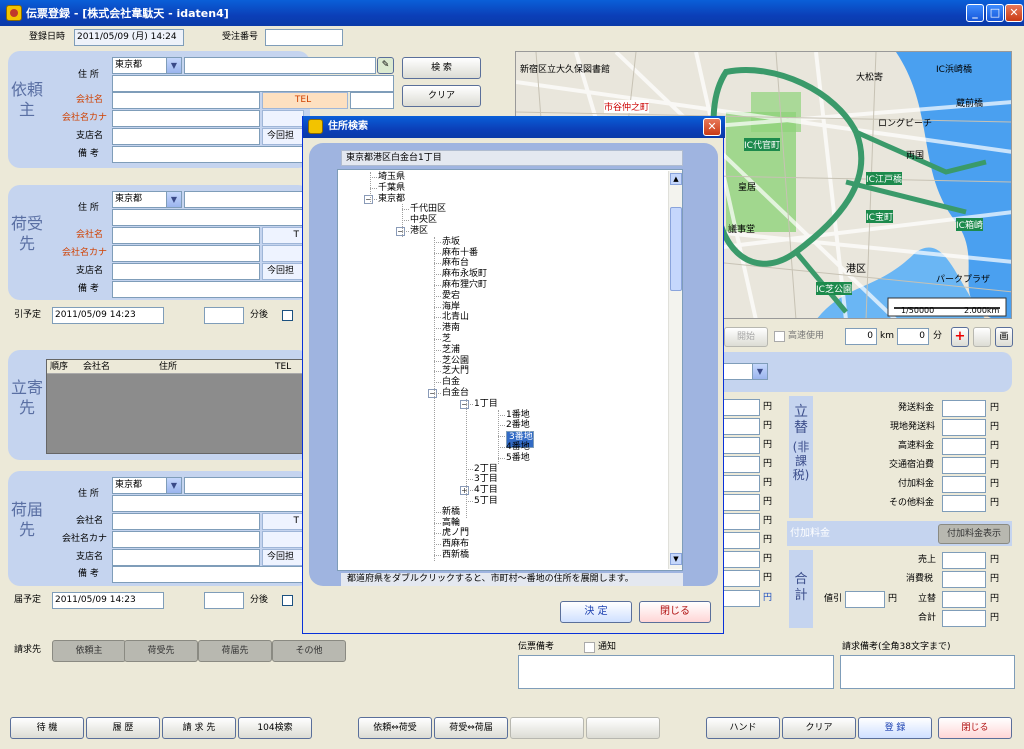 This screenshot has width=1024, height=749. What do you see at coordinates (224, 600) in the screenshot?
I see `arrival-minutes-input` at bounding box center [224, 600].